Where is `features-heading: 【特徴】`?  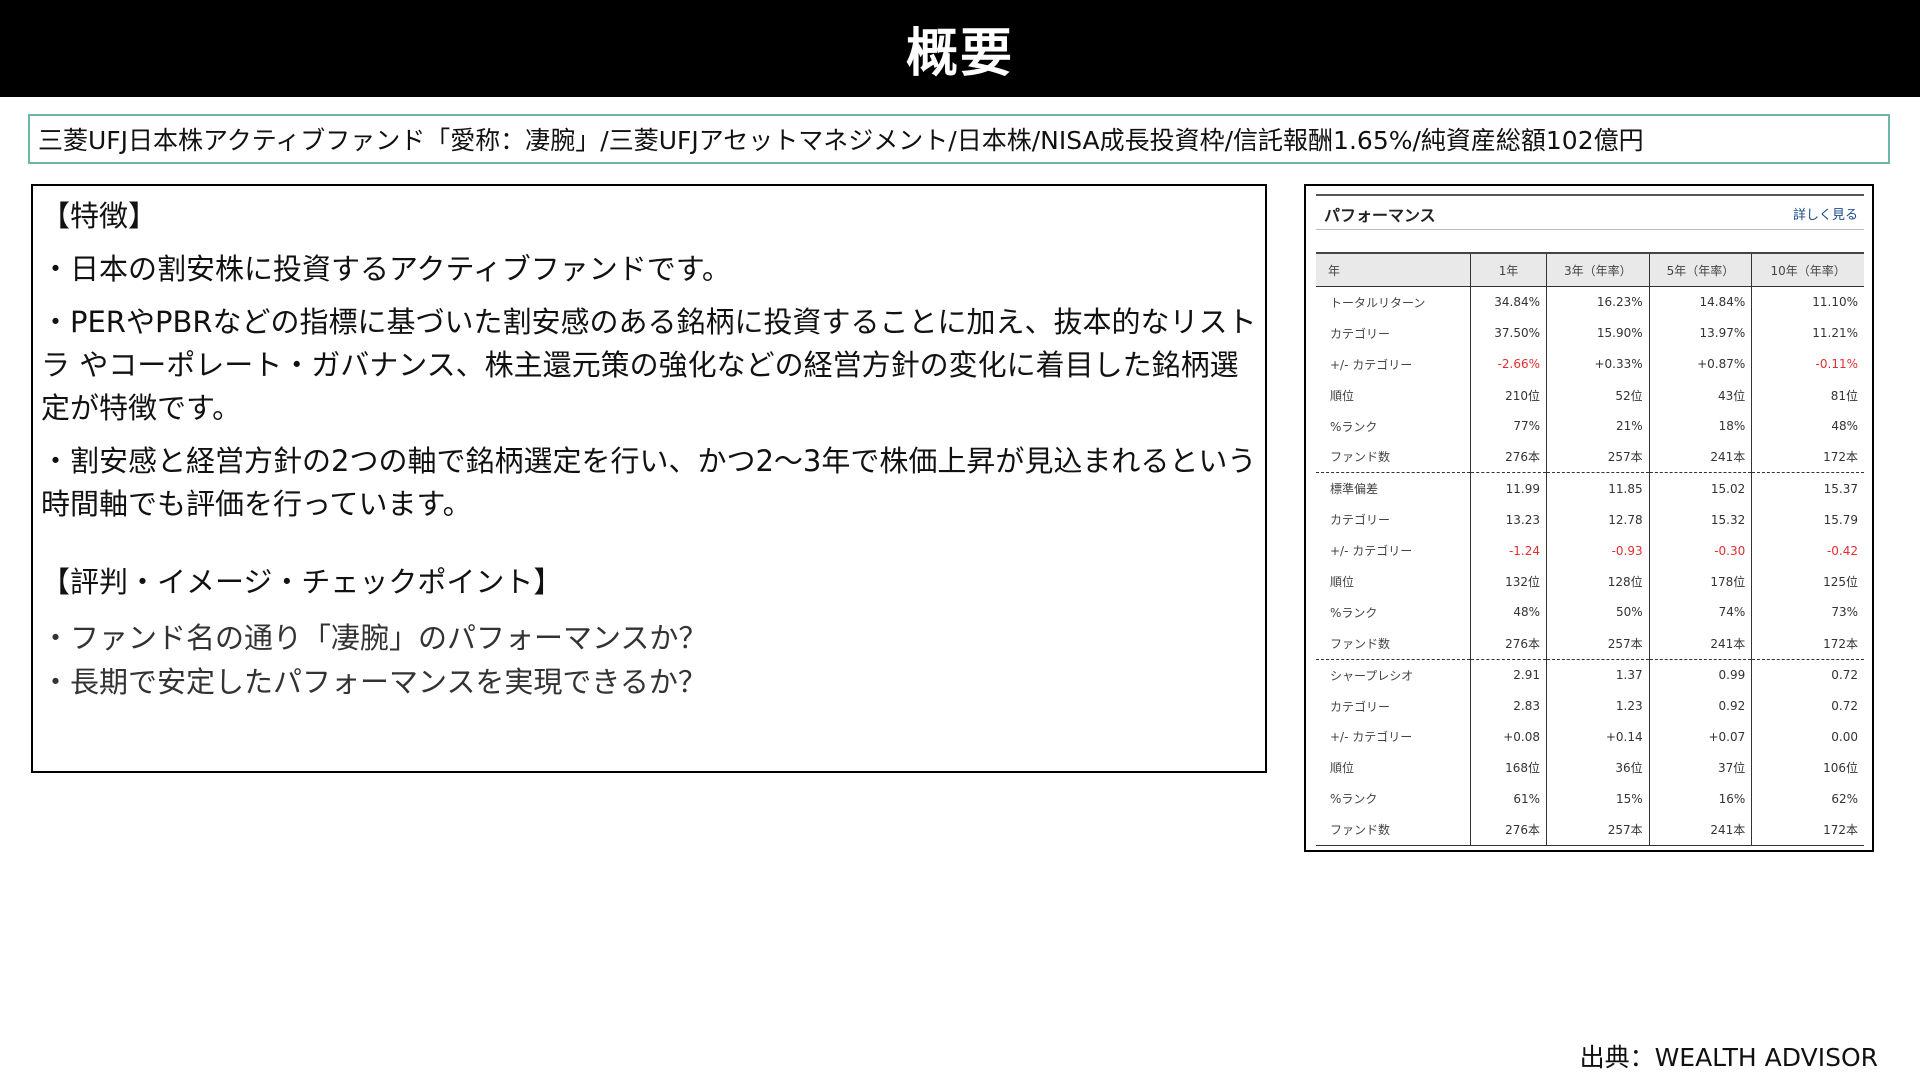 features-heading: 【特徴】 is located at coordinates (99, 216).